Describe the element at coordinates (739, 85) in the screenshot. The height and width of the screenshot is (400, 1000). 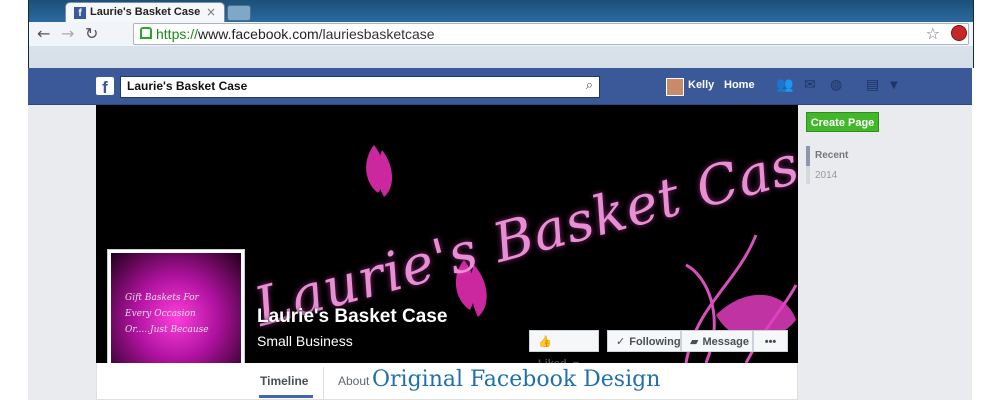
I see `home-link: Home` at that location.